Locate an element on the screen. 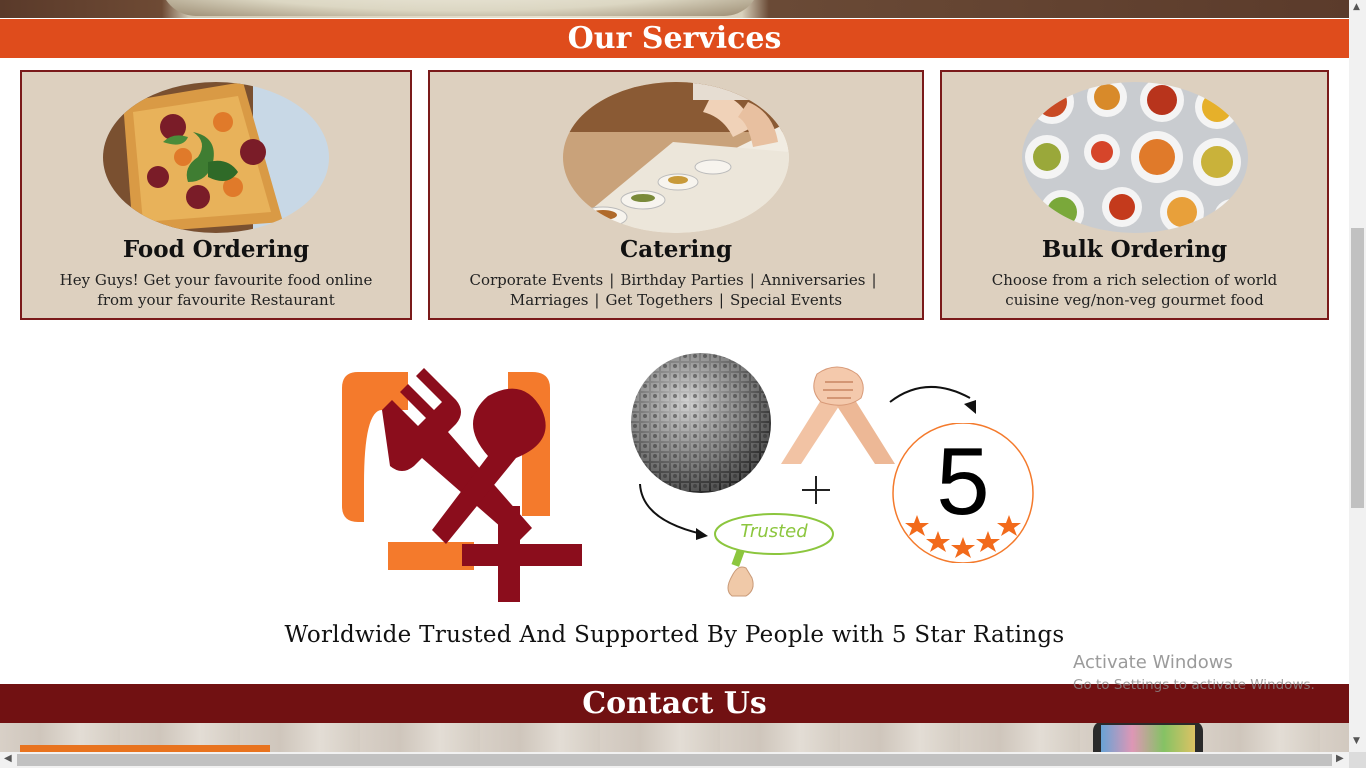  catering-item: Anniversaries is located at coordinates (813, 280).